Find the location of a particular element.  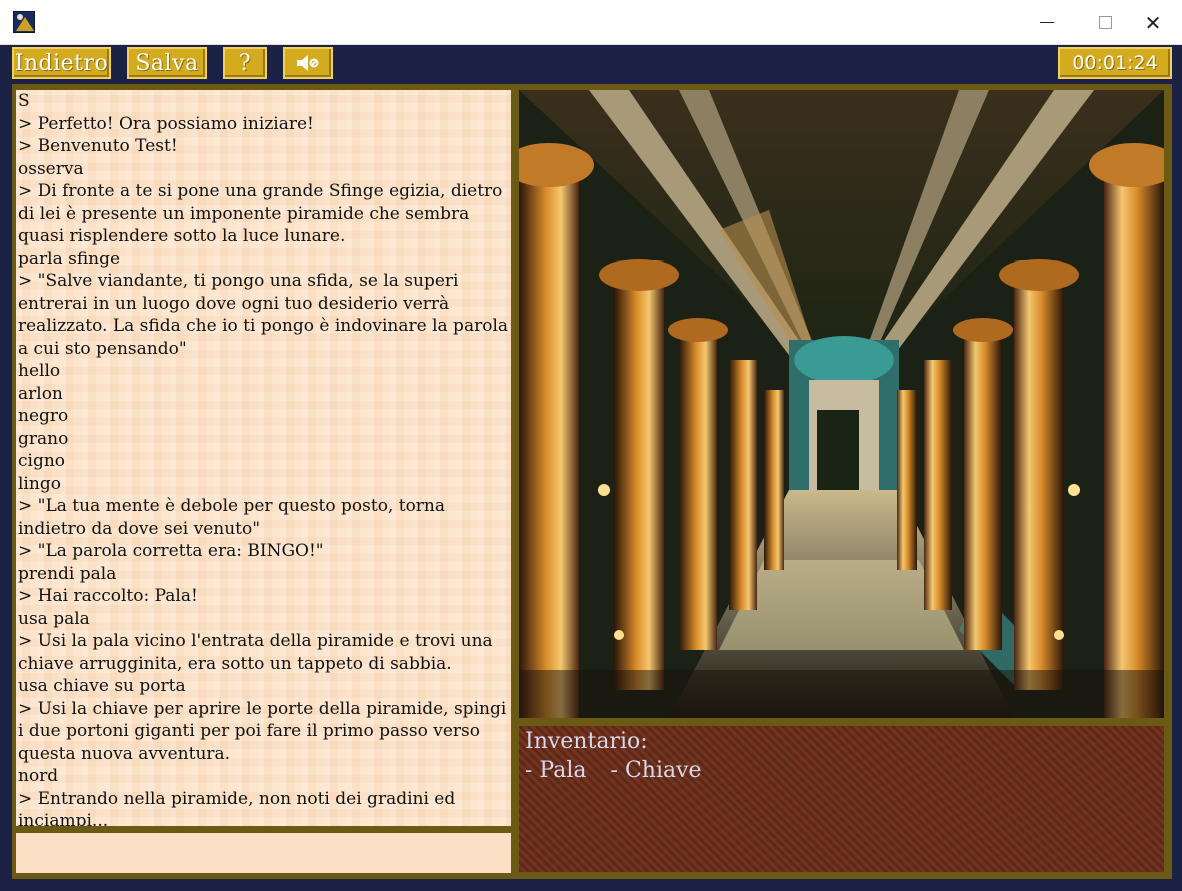

minimize-button is located at coordinates (1047, 22).